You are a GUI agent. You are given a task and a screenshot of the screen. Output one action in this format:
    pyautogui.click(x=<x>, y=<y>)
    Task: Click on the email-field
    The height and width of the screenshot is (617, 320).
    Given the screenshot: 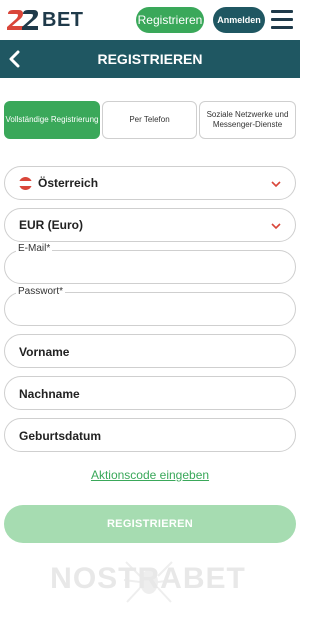 What is the action you would take?
    pyautogui.click(x=150, y=267)
    